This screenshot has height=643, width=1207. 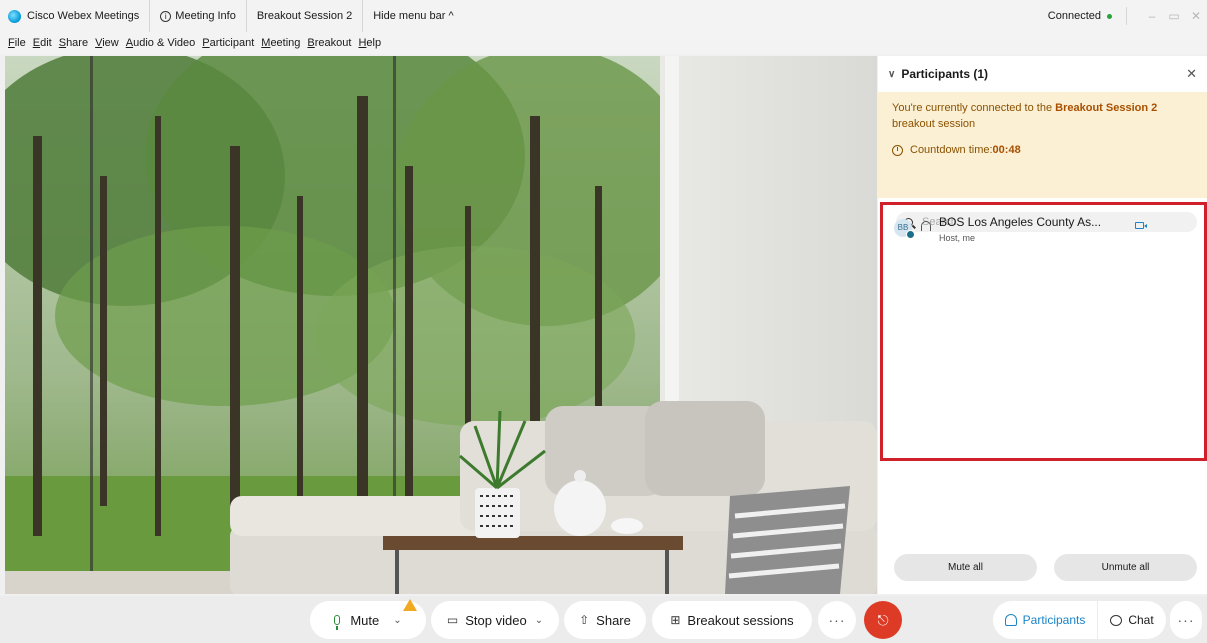 I want to click on menu-view: View, so click(x=107, y=43).